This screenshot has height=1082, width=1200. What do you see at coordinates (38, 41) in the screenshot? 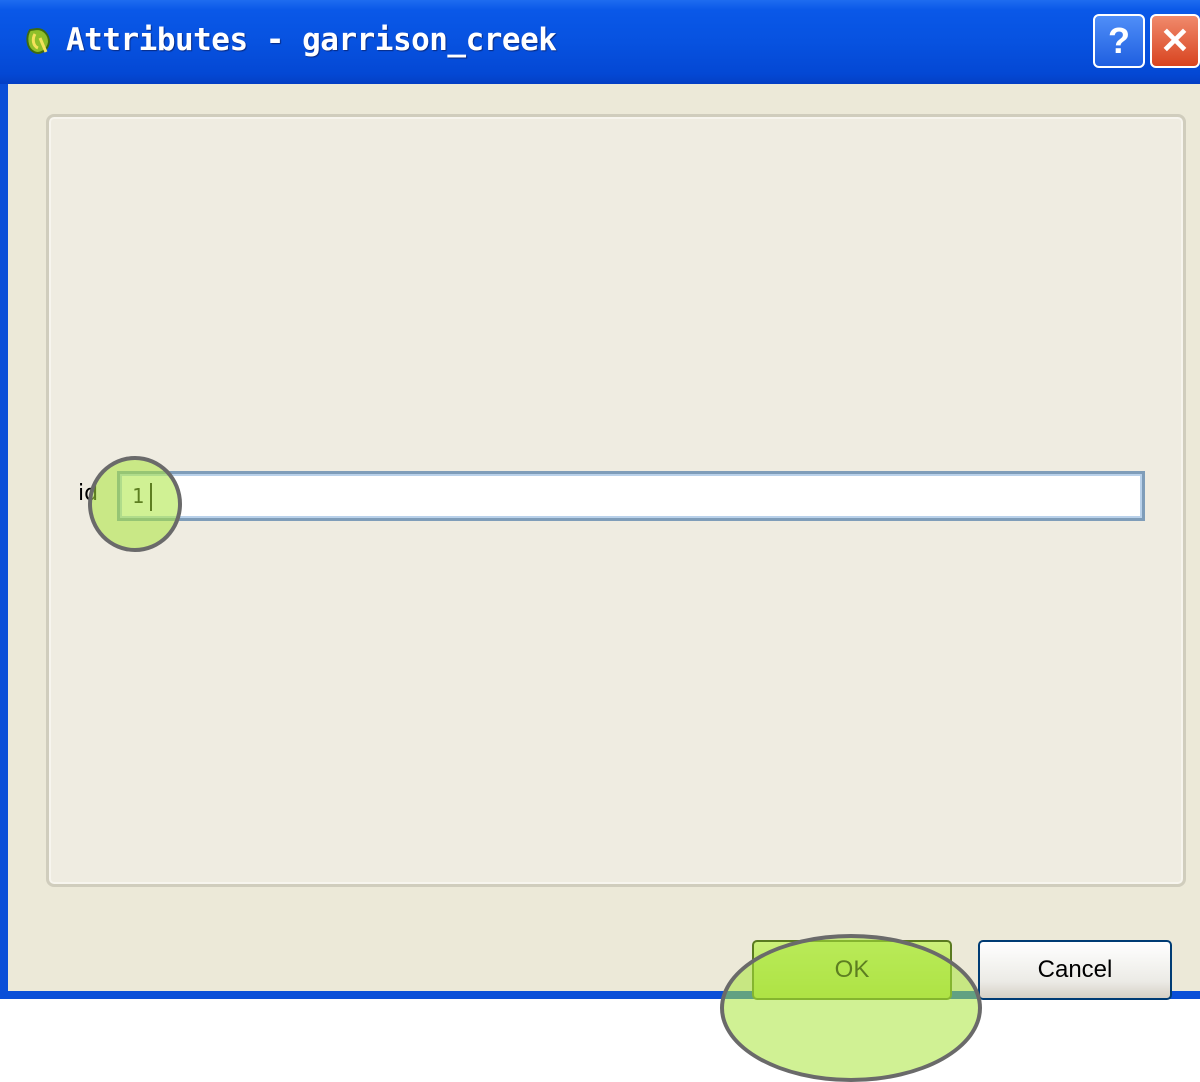
I see `qgis-icon` at bounding box center [38, 41].